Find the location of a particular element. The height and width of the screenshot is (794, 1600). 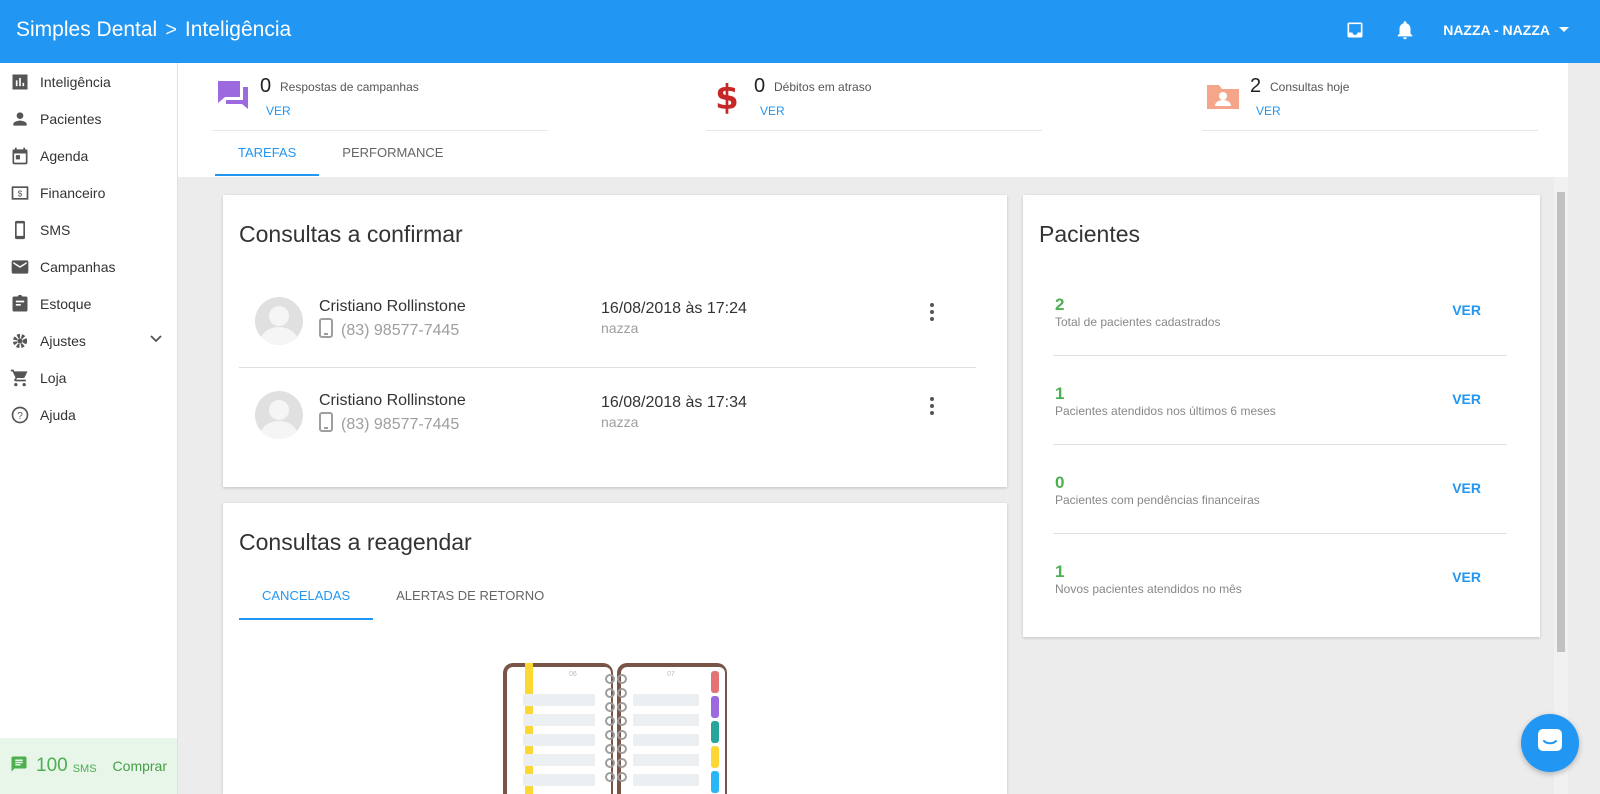

tab-alertas-de-retorno: ALERTAS DE RETORNO is located at coordinates (470, 597).